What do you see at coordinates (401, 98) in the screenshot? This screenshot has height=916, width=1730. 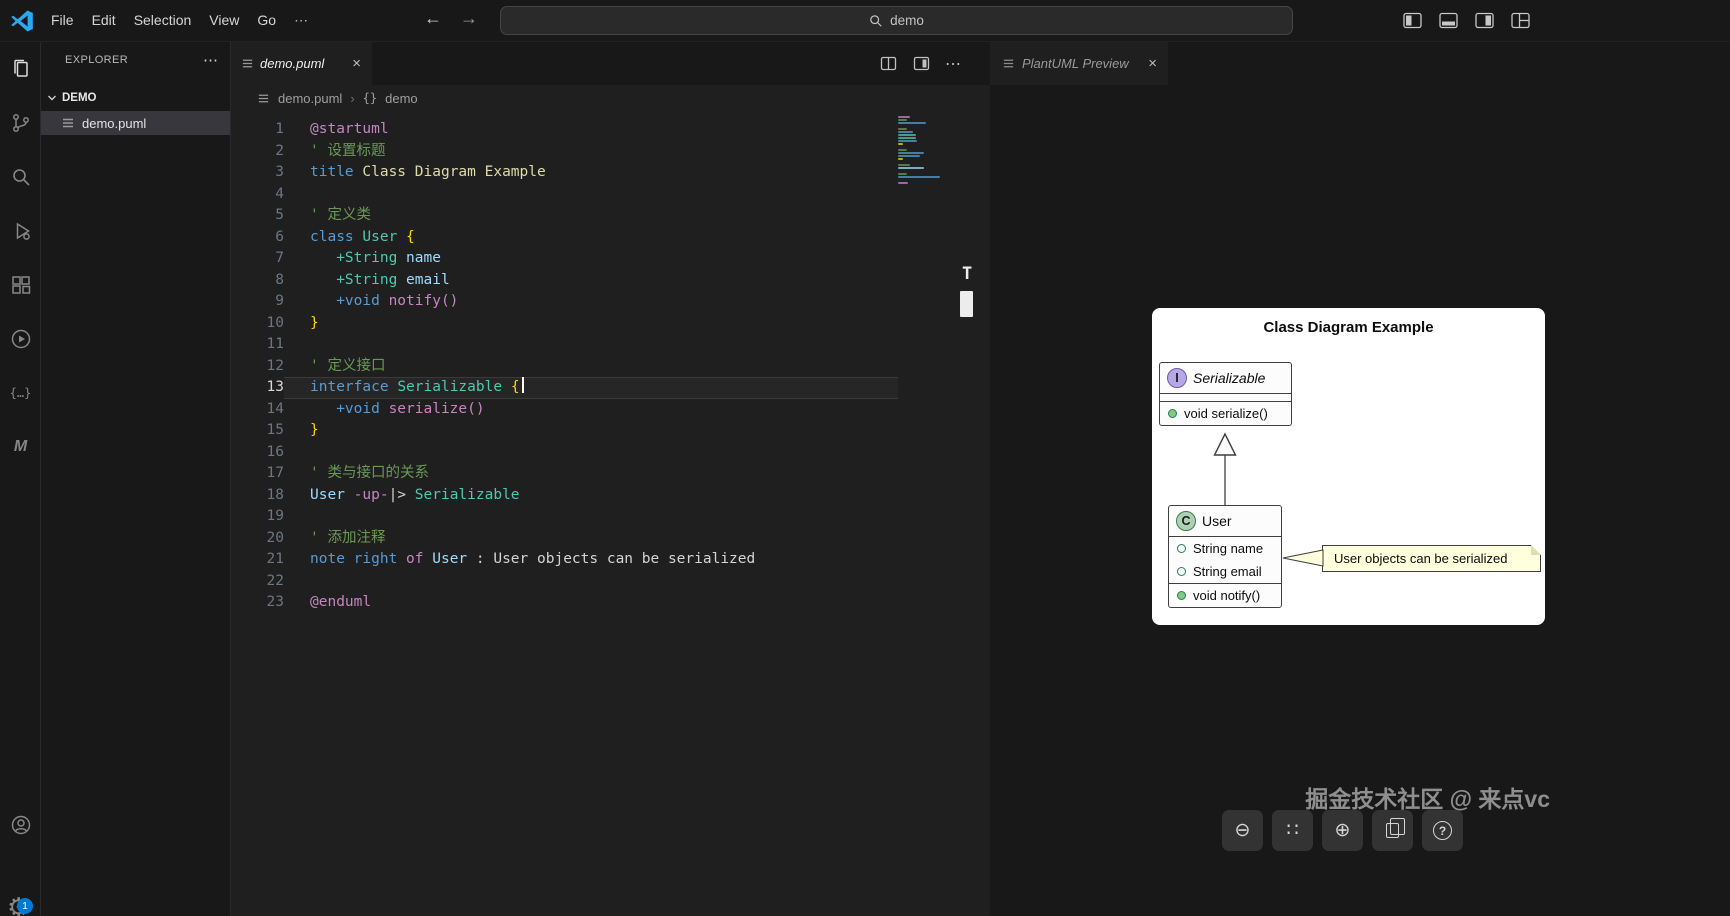 I see `breadcrumb-symbol: demo` at bounding box center [401, 98].